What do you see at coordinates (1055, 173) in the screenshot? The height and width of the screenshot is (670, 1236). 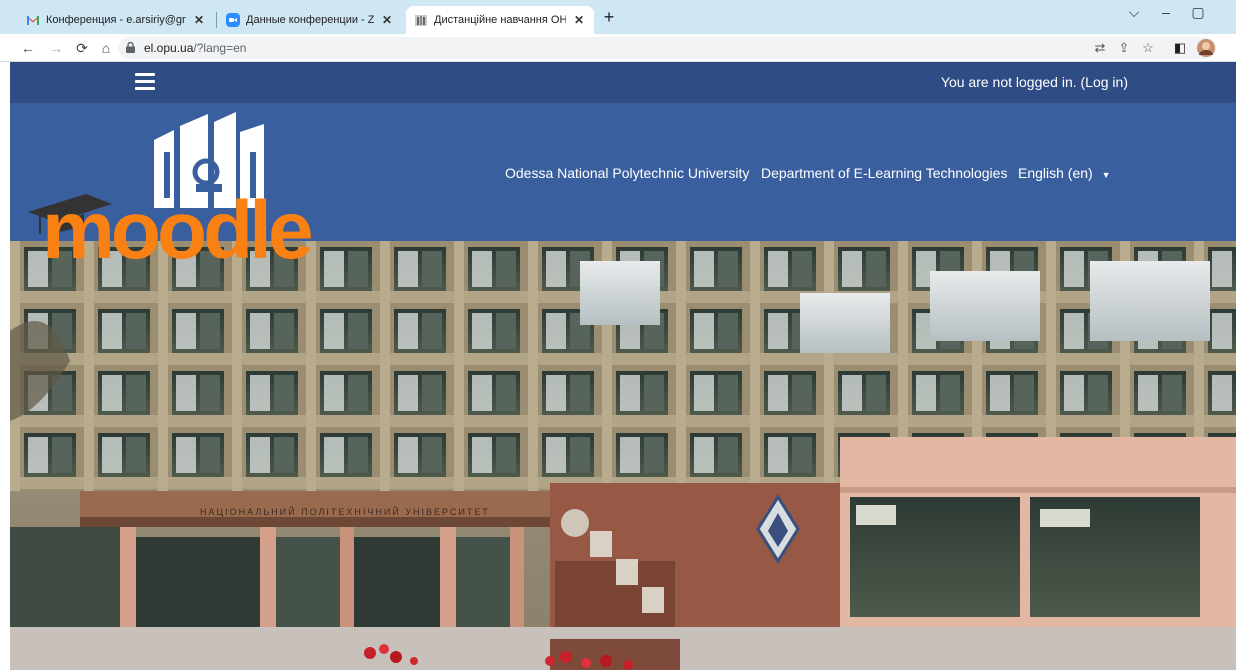 I see `language-label: English (en)` at bounding box center [1055, 173].